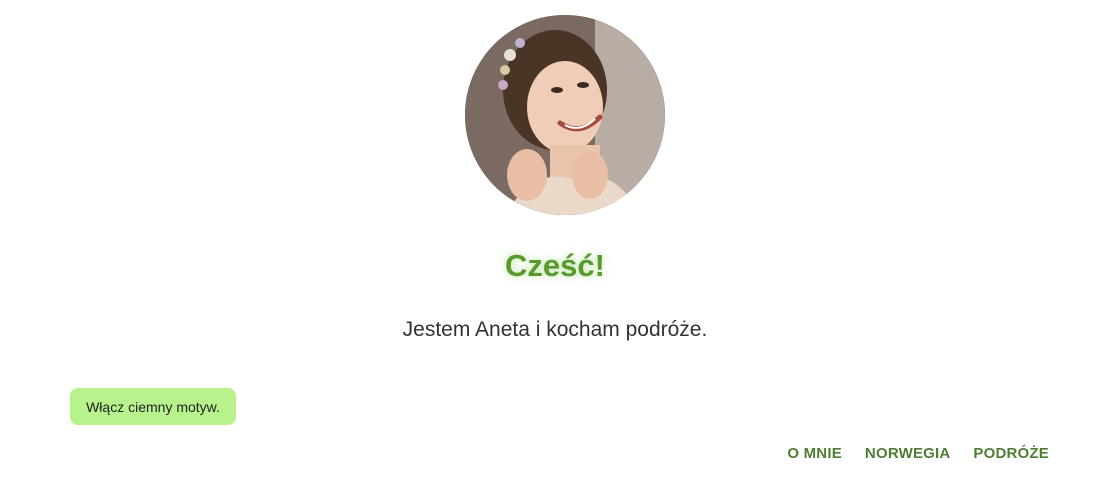 The height and width of the screenshot is (503, 1110). What do you see at coordinates (814, 453) in the screenshot?
I see `nav-item-about: O MNIE` at bounding box center [814, 453].